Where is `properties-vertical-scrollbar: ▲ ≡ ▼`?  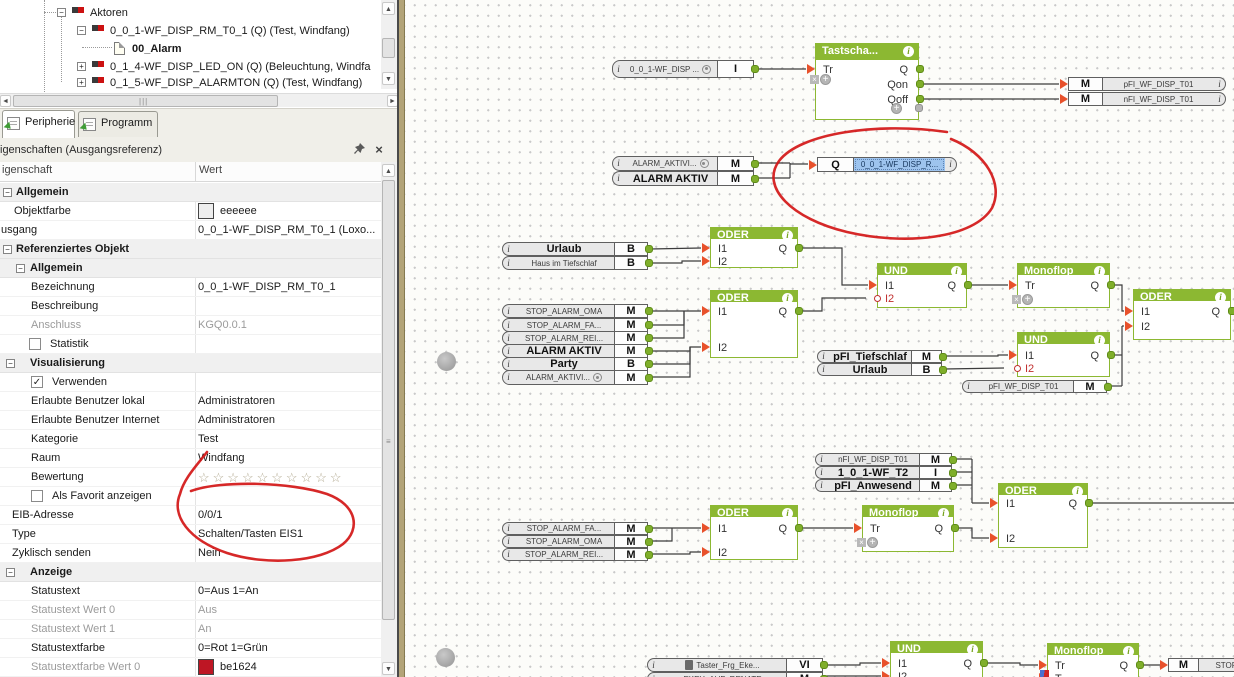
properties-vertical-scrollbar: ▲ ≡ ▼ is located at coordinates (389, 419).